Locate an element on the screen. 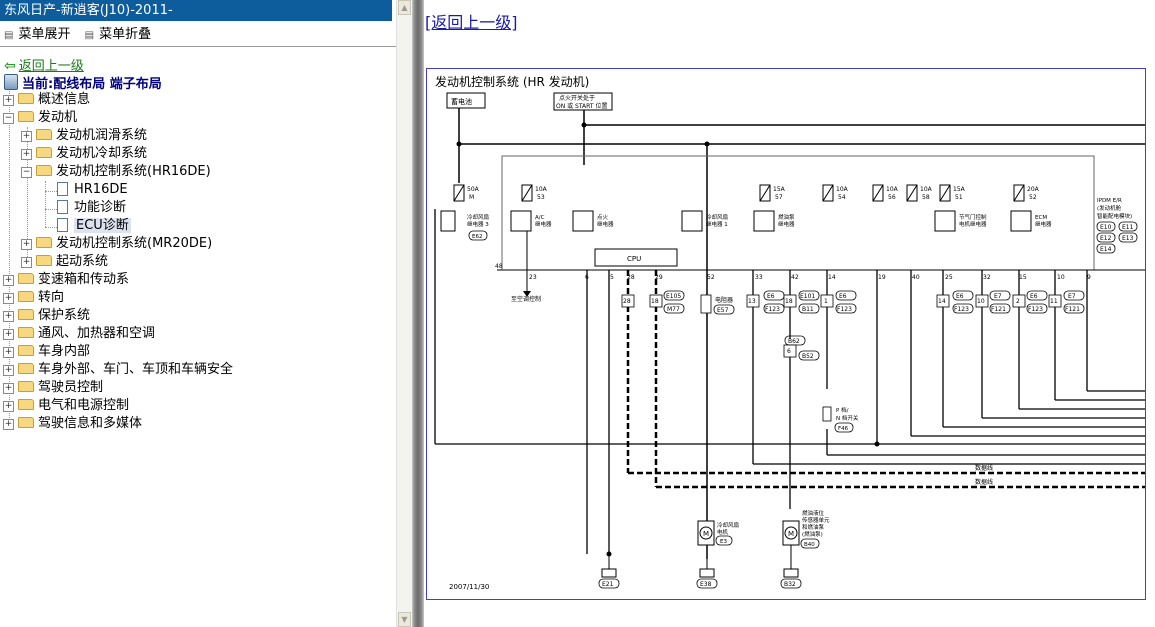 This screenshot has height=627, width=1155. cpu-label: CPU is located at coordinates (634, 259).